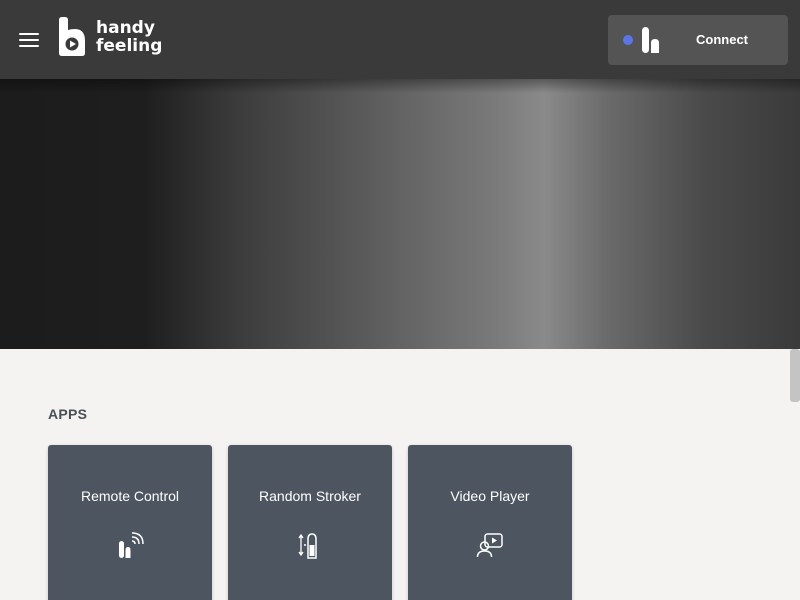 This screenshot has width=800, height=600. Describe the element at coordinates (129, 46) in the screenshot. I see `logo-line-2: feeling` at that location.